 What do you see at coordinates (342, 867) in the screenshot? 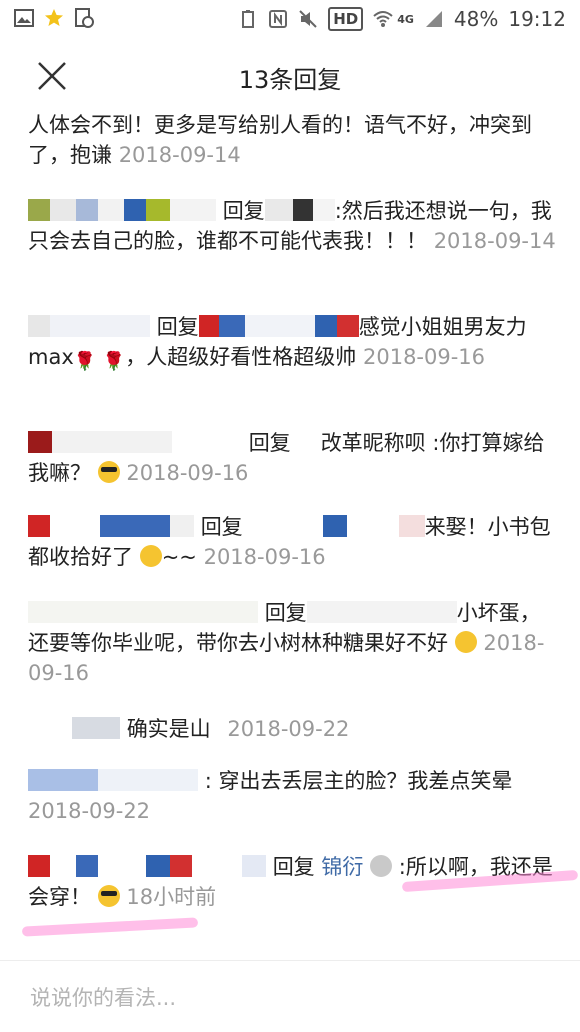
I see `mentioned-username: 锦衍` at bounding box center [342, 867].